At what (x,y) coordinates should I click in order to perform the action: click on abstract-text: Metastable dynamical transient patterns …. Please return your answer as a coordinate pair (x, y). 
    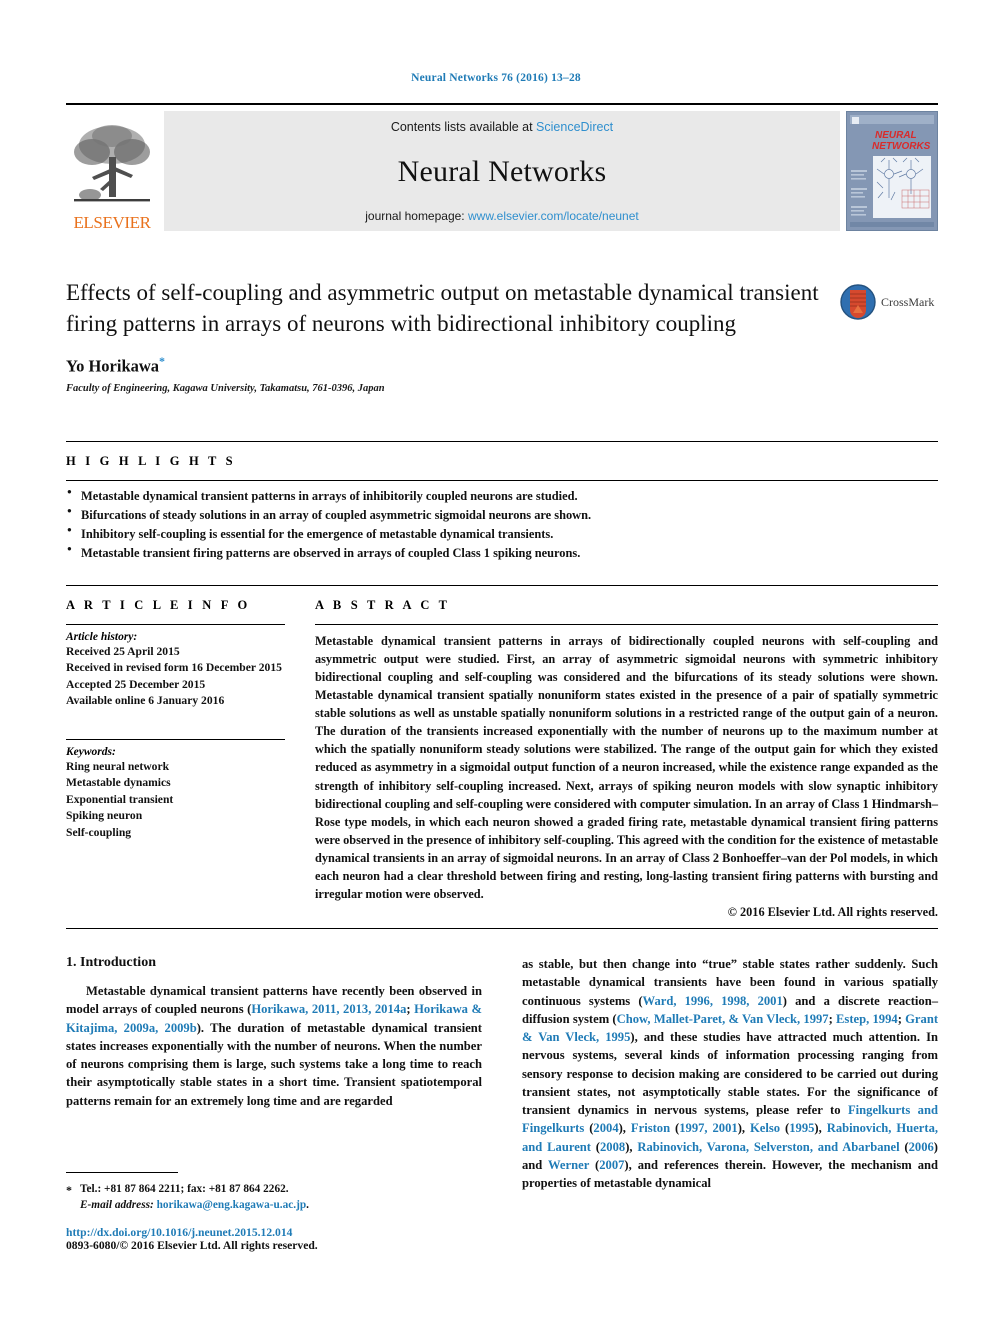
    Looking at the image, I should click on (626, 767).